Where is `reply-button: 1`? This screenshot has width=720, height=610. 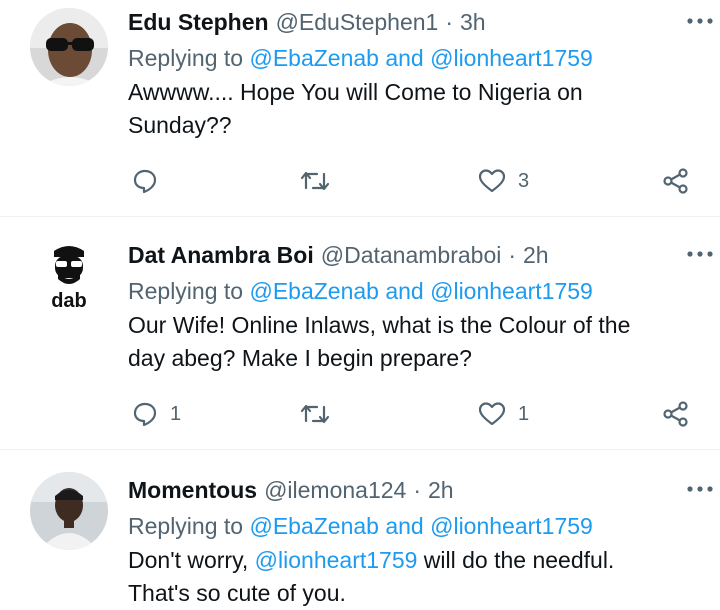 reply-button: 1 is located at coordinates (156, 414).